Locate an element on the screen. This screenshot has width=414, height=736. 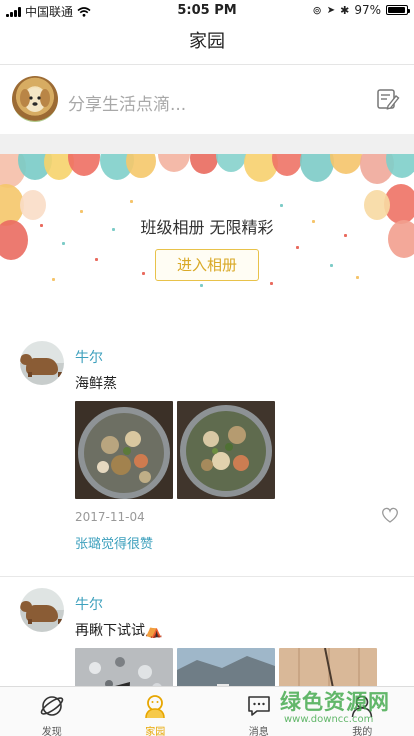
nav-bar: 家园 is located at coordinates (207, 42).